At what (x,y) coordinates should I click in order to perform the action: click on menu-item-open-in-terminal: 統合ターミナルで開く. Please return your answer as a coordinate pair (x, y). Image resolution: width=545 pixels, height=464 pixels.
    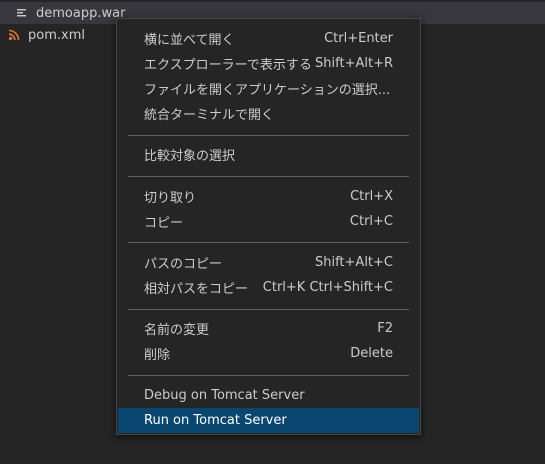
    Looking at the image, I should click on (268, 113).